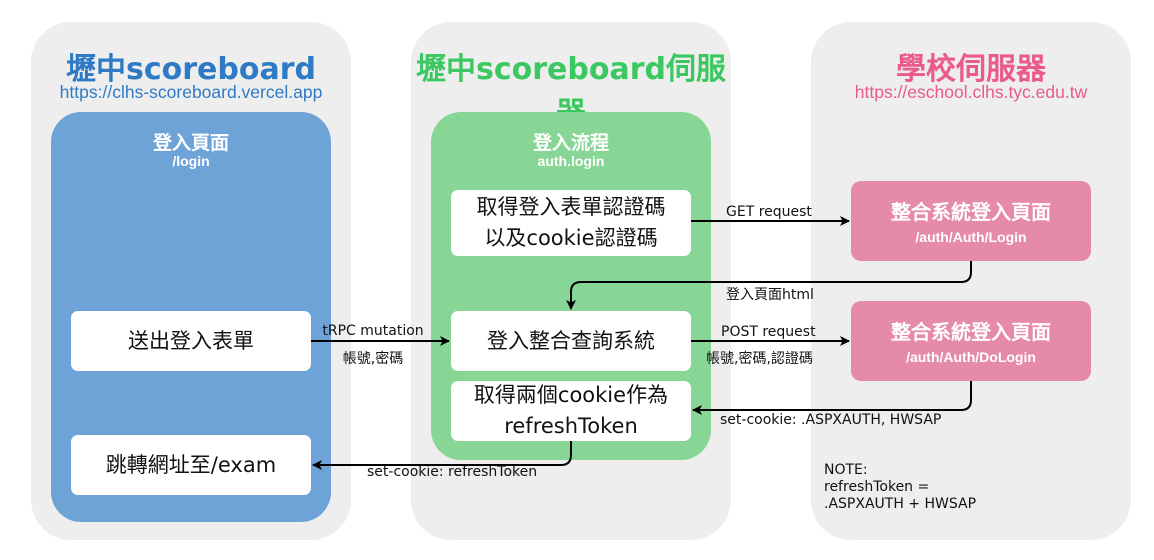  What do you see at coordinates (846, 470) in the screenshot?
I see `note-heading: NOTE:` at bounding box center [846, 470].